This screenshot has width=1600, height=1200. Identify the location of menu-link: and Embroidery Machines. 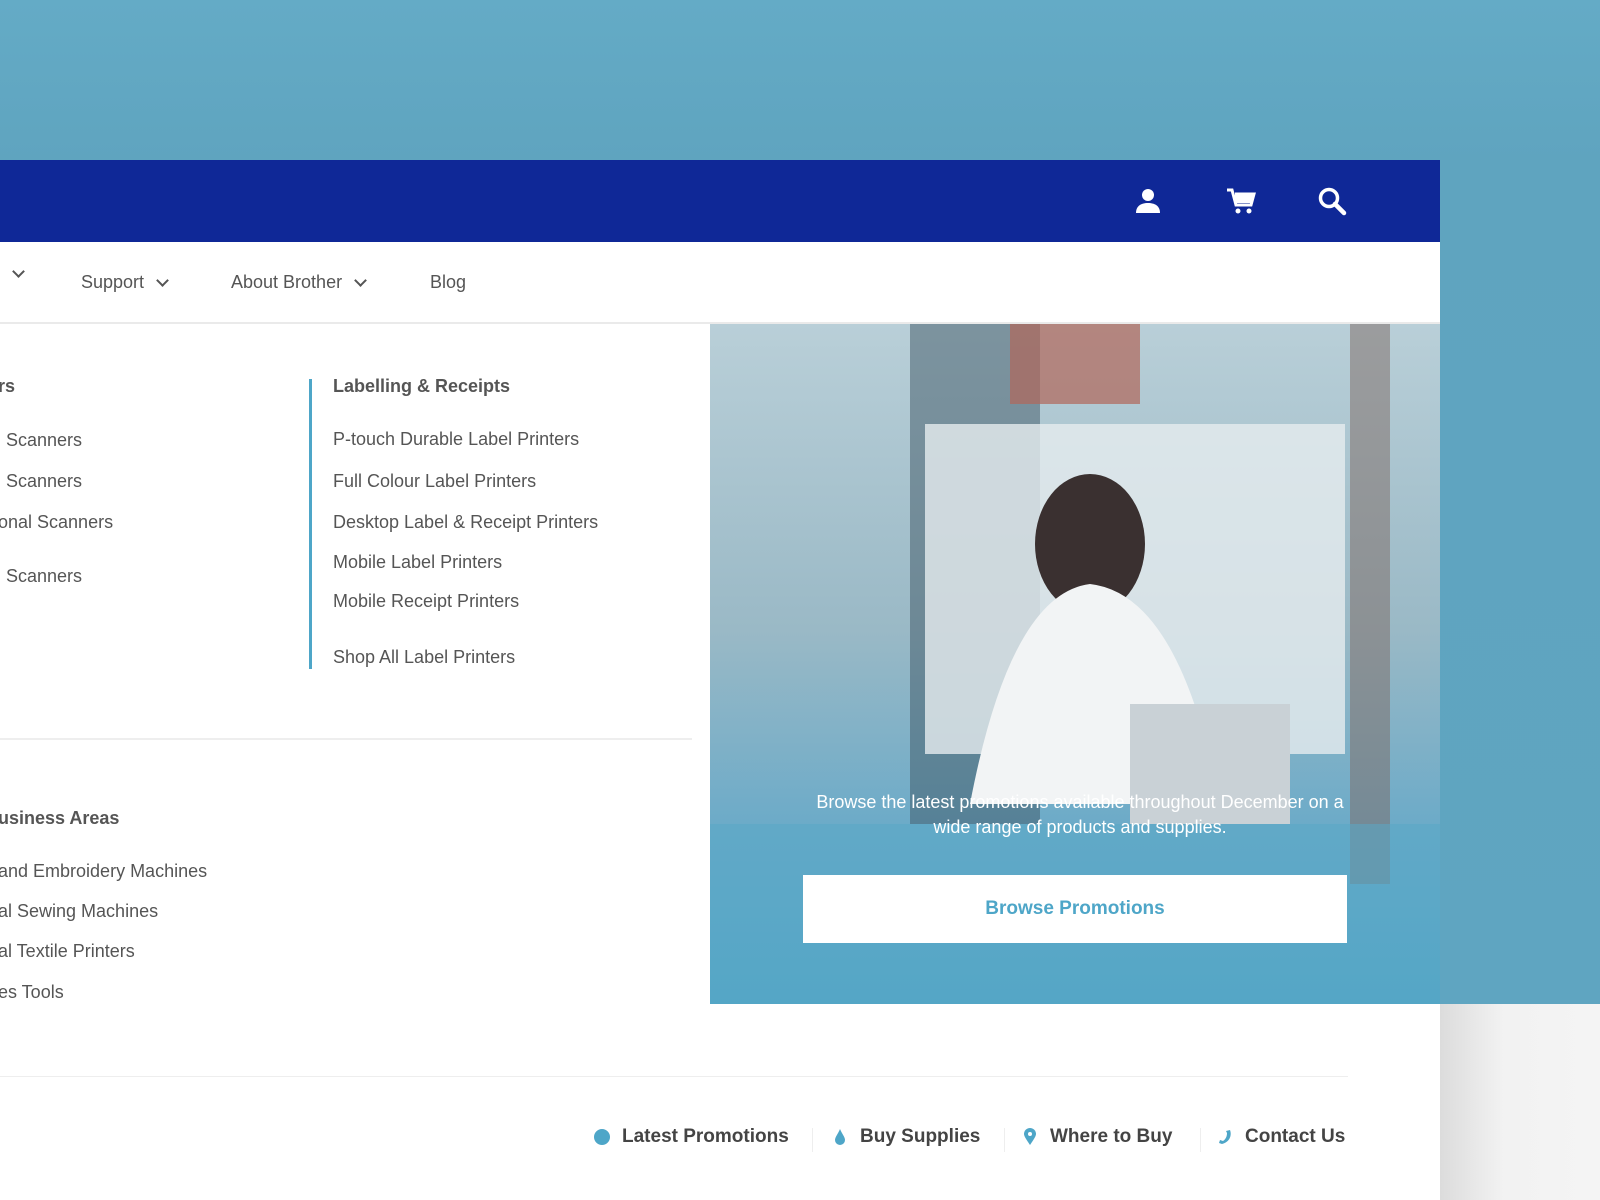
(103, 871).